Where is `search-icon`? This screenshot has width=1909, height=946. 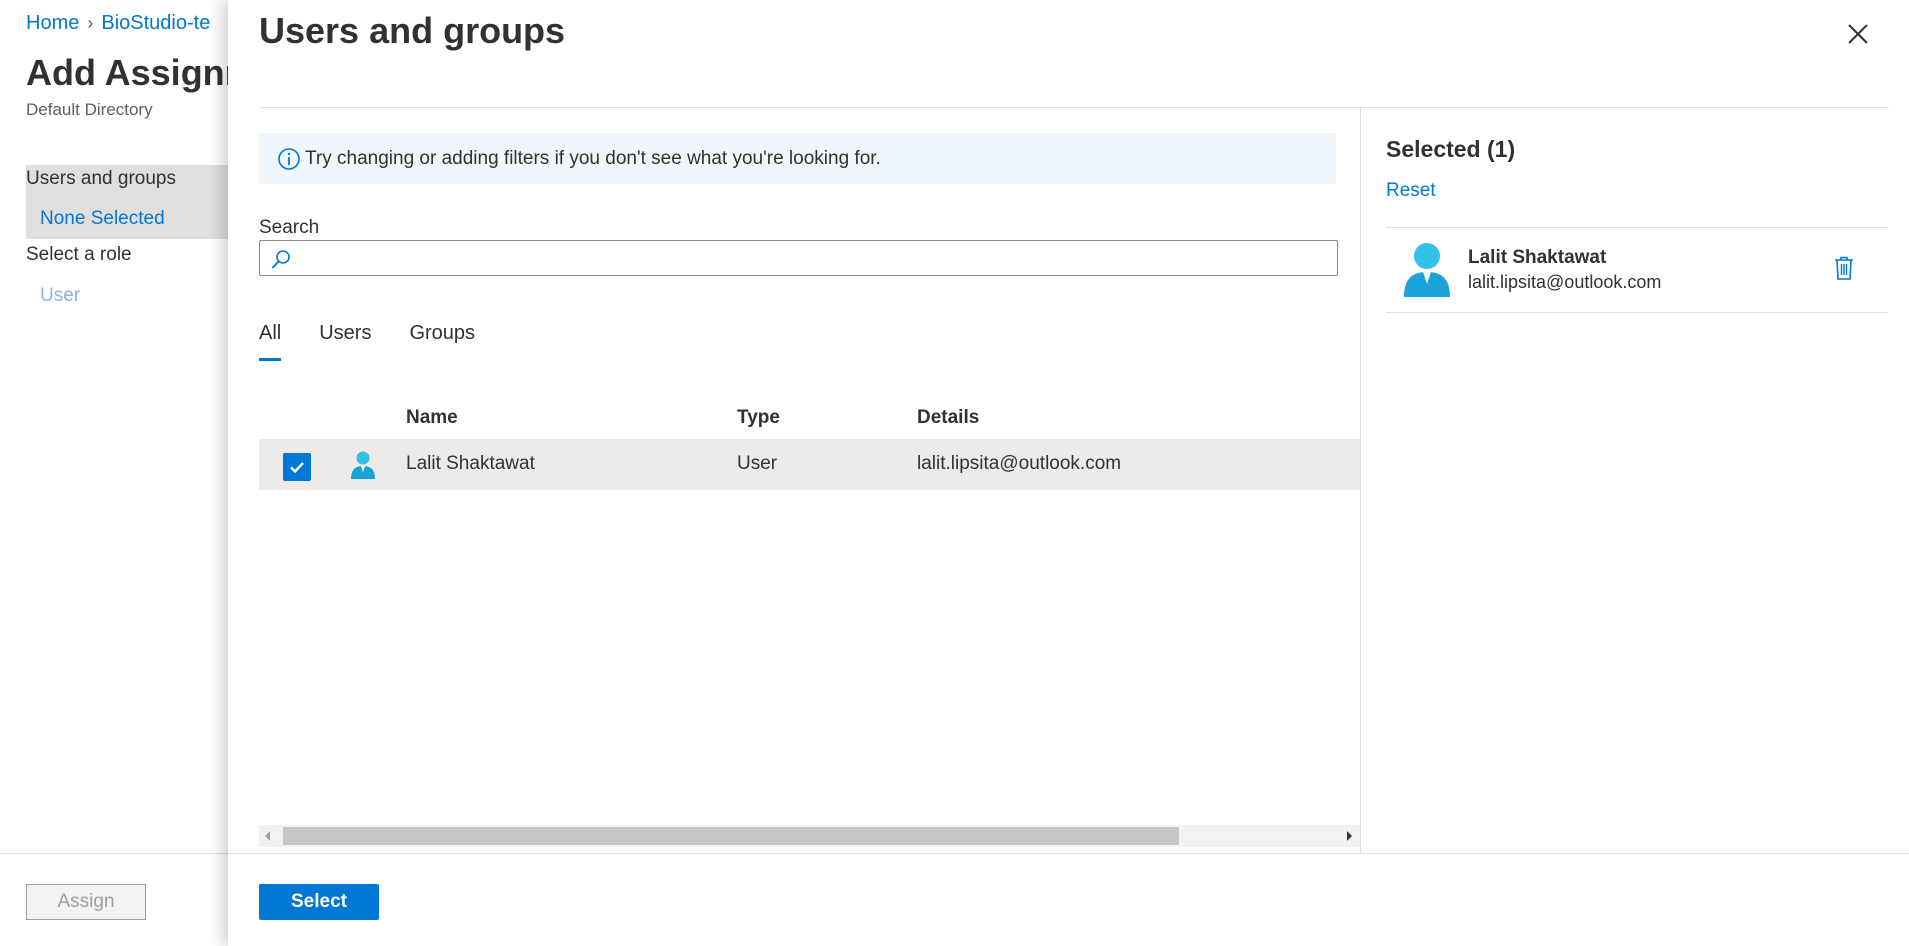 search-icon is located at coordinates (280, 259).